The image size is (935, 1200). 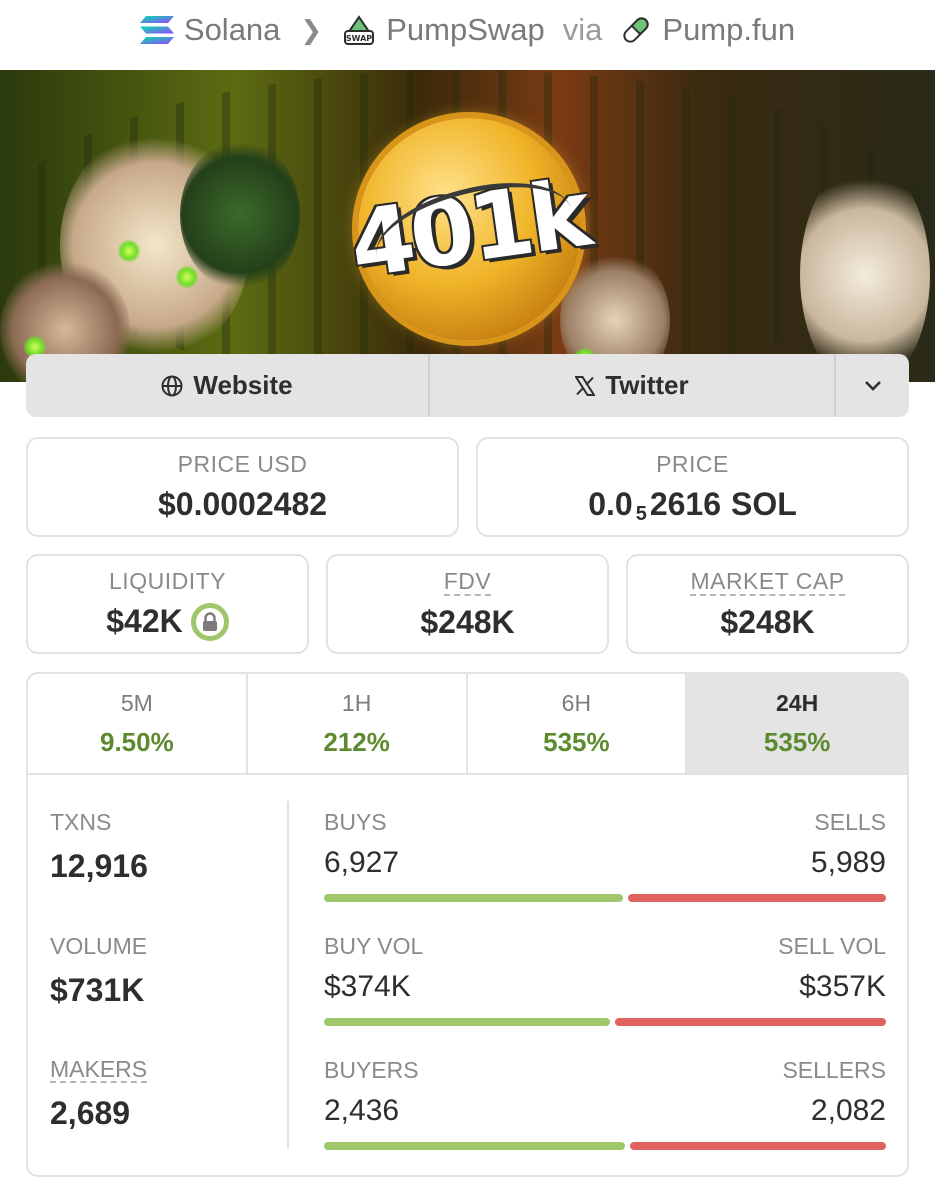 What do you see at coordinates (167, 580) in the screenshot?
I see `liquidity-label: LIQUIDITY` at bounding box center [167, 580].